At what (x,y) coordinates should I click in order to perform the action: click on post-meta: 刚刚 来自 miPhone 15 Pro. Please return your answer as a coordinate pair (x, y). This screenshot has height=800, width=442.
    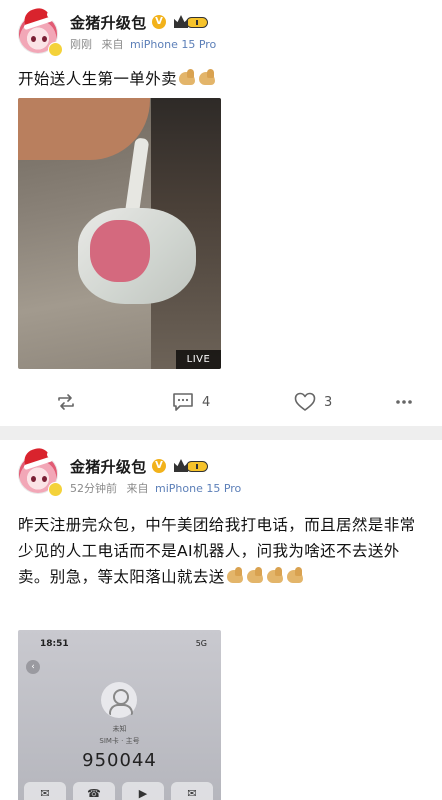
    Looking at the image, I should click on (143, 44).